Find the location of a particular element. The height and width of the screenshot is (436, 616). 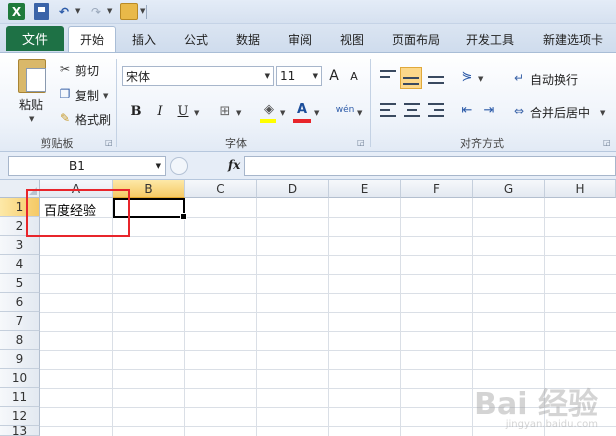

formula-bar: B1 ▼ fx is located at coordinates (308, 166).